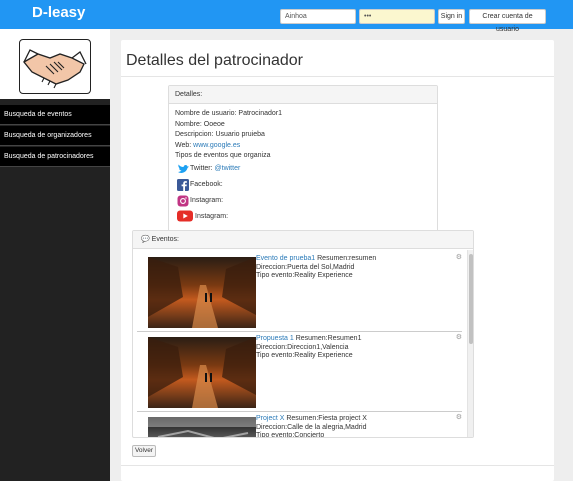 The height and width of the screenshot is (481, 573). I want to click on event-title-link: Evento de prueba1, so click(285, 258).